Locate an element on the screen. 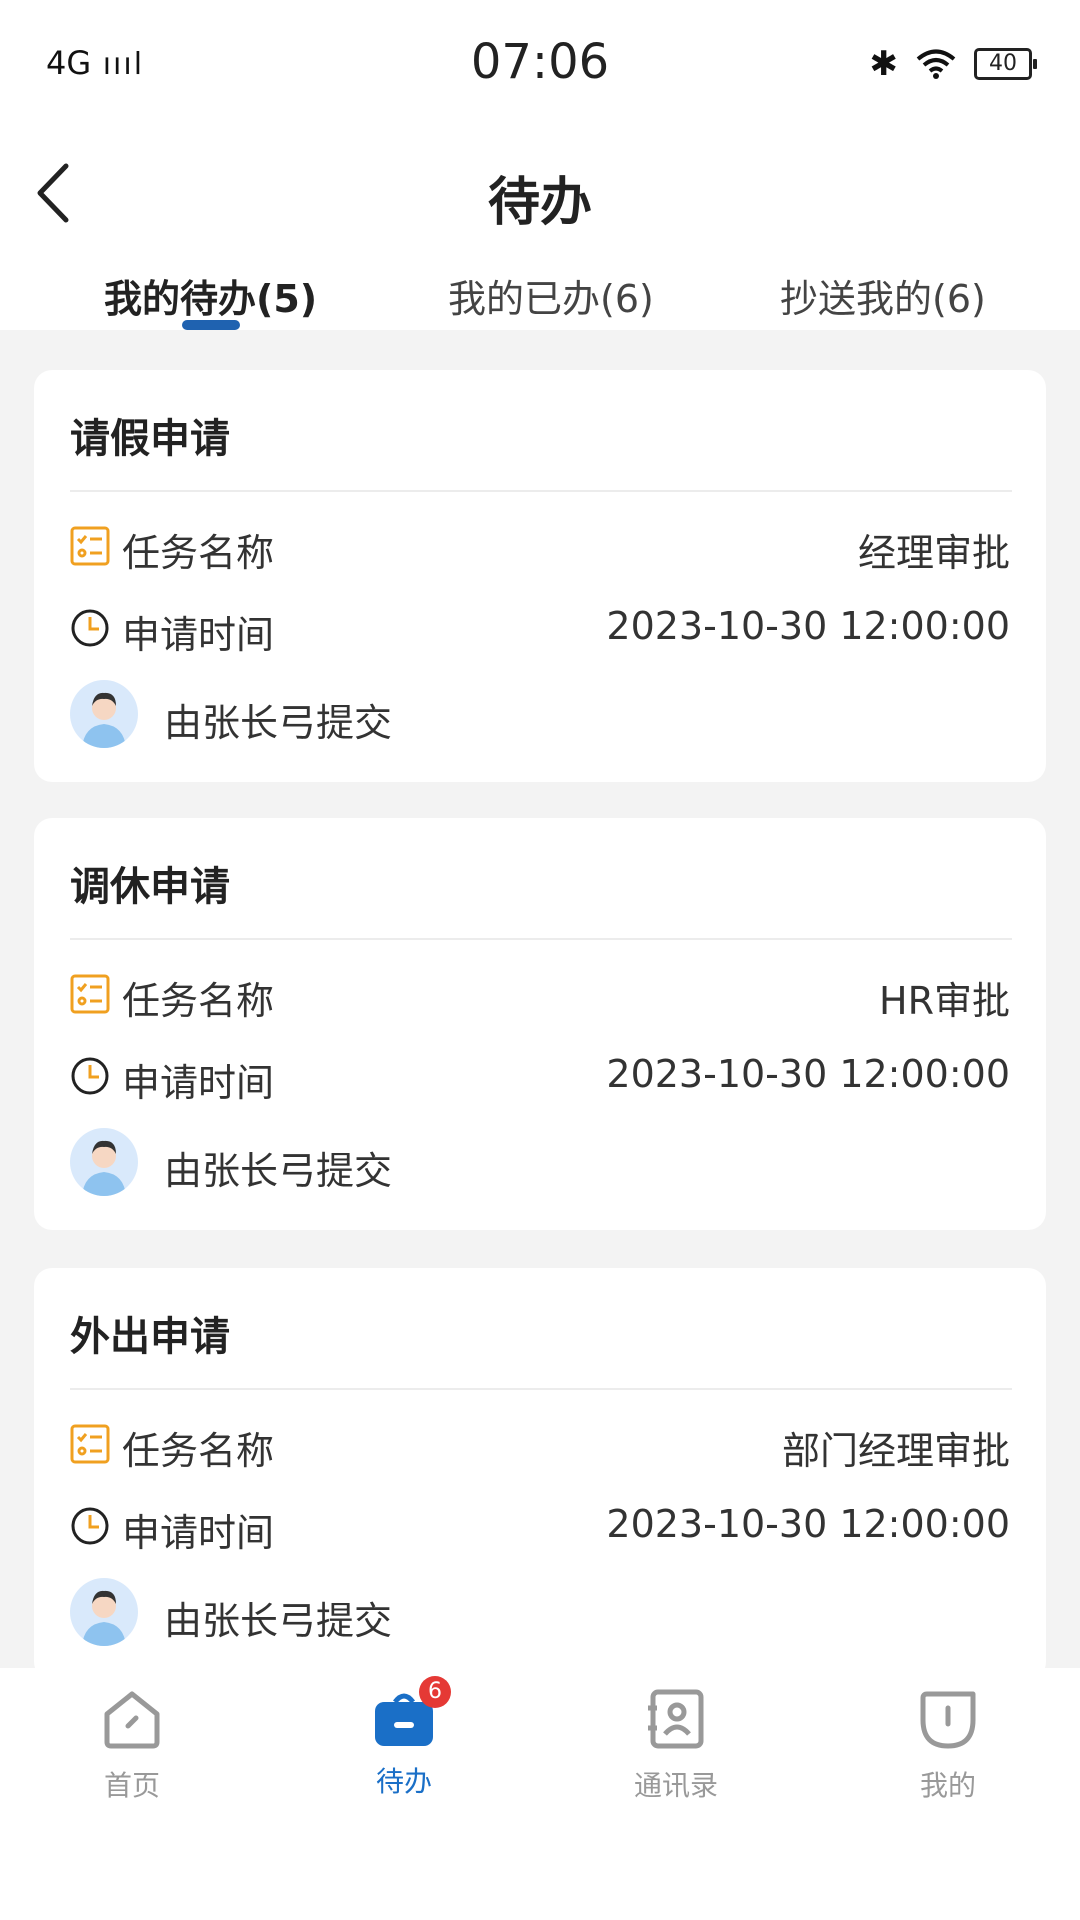  nav-mine: 我的 is located at coordinates (948, 1746).